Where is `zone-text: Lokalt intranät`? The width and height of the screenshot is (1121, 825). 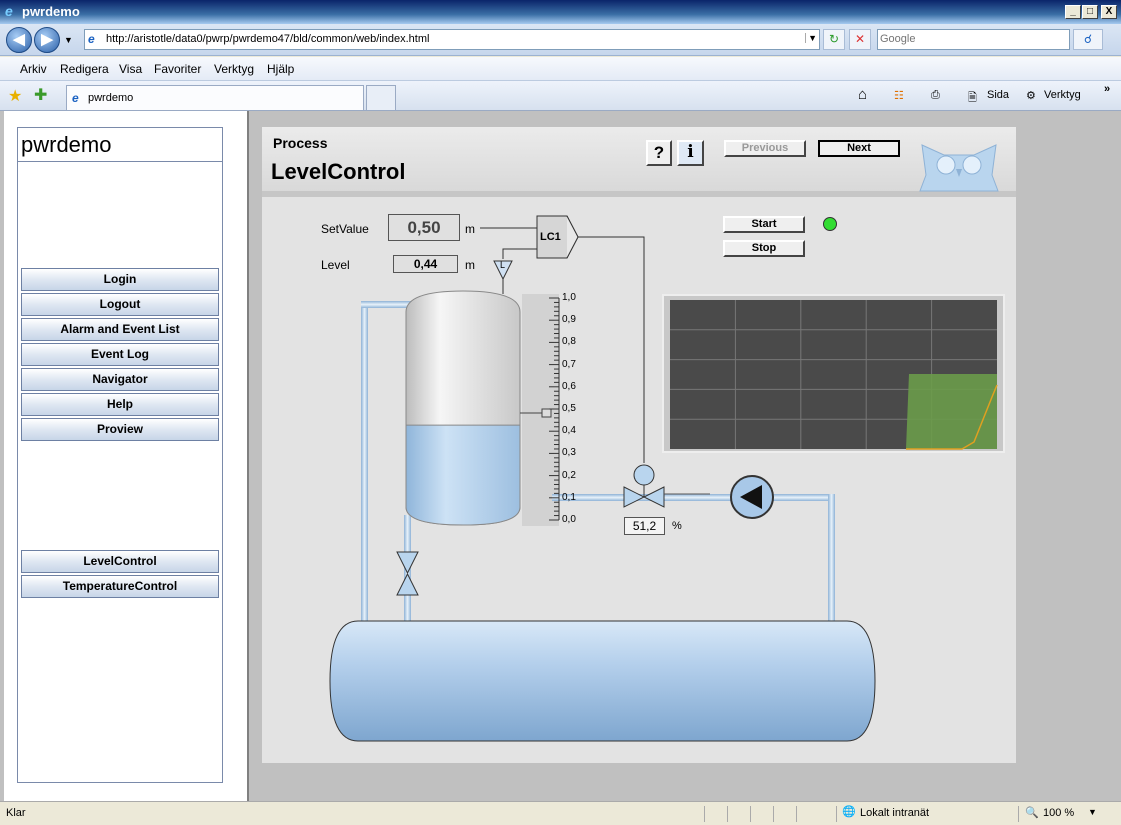
zone-text: Lokalt intranät is located at coordinates (895, 813).